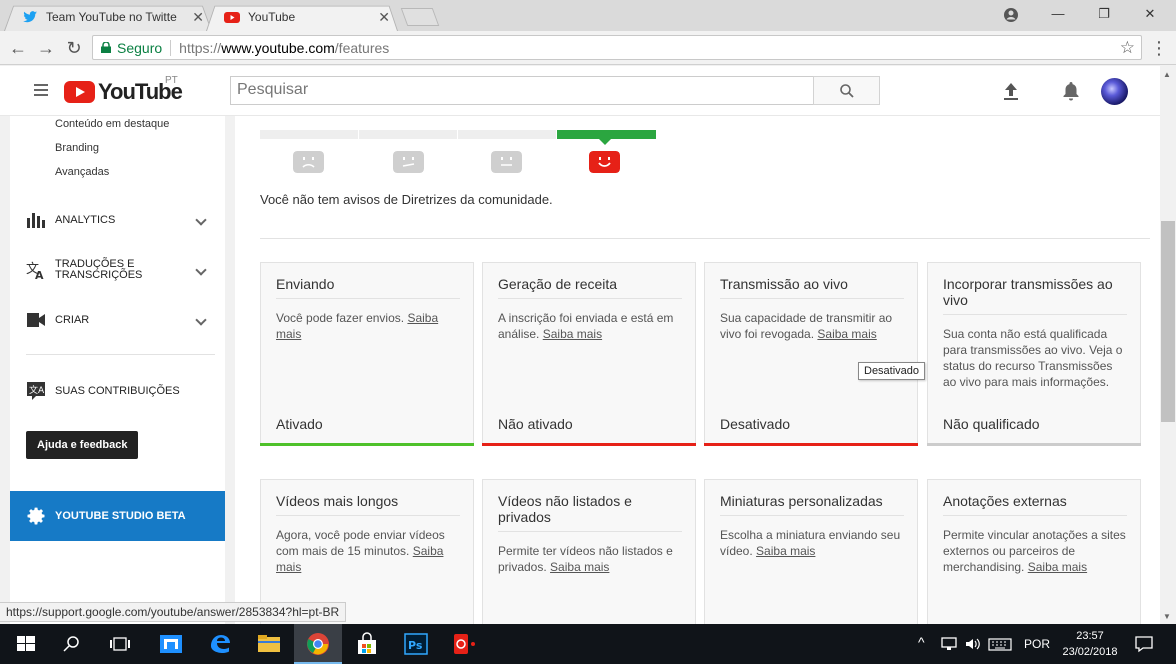 The image size is (1176, 664). I want to click on svg-text: 文A, so click(37, 390).